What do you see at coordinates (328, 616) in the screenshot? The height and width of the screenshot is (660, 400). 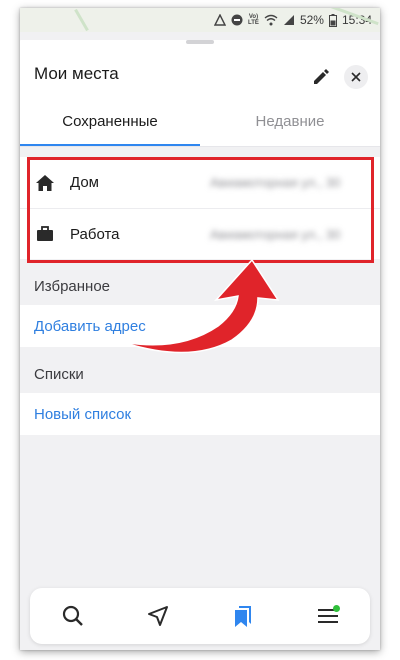 I see `nav-menu-button` at bounding box center [328, 616].